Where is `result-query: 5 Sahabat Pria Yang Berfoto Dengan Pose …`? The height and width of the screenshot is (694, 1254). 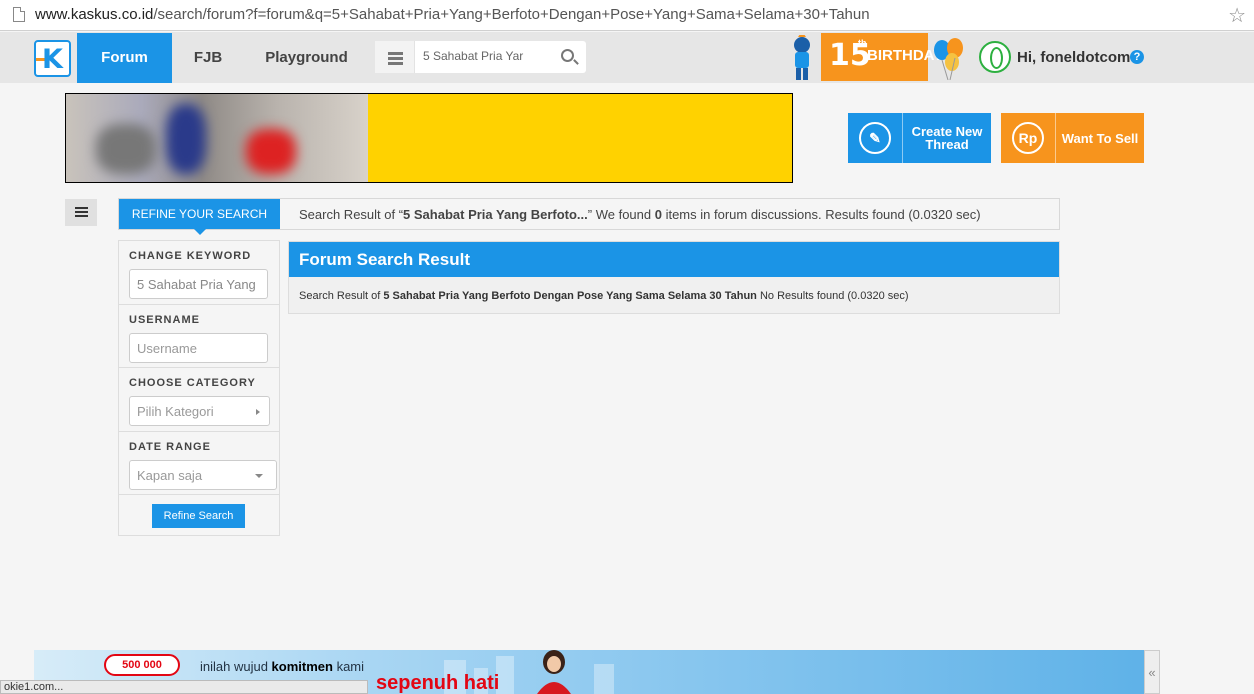
result-query: 5 Sahabat Pria Yang Berfoto Dengan Pose … is located at coordinates (570, 296).